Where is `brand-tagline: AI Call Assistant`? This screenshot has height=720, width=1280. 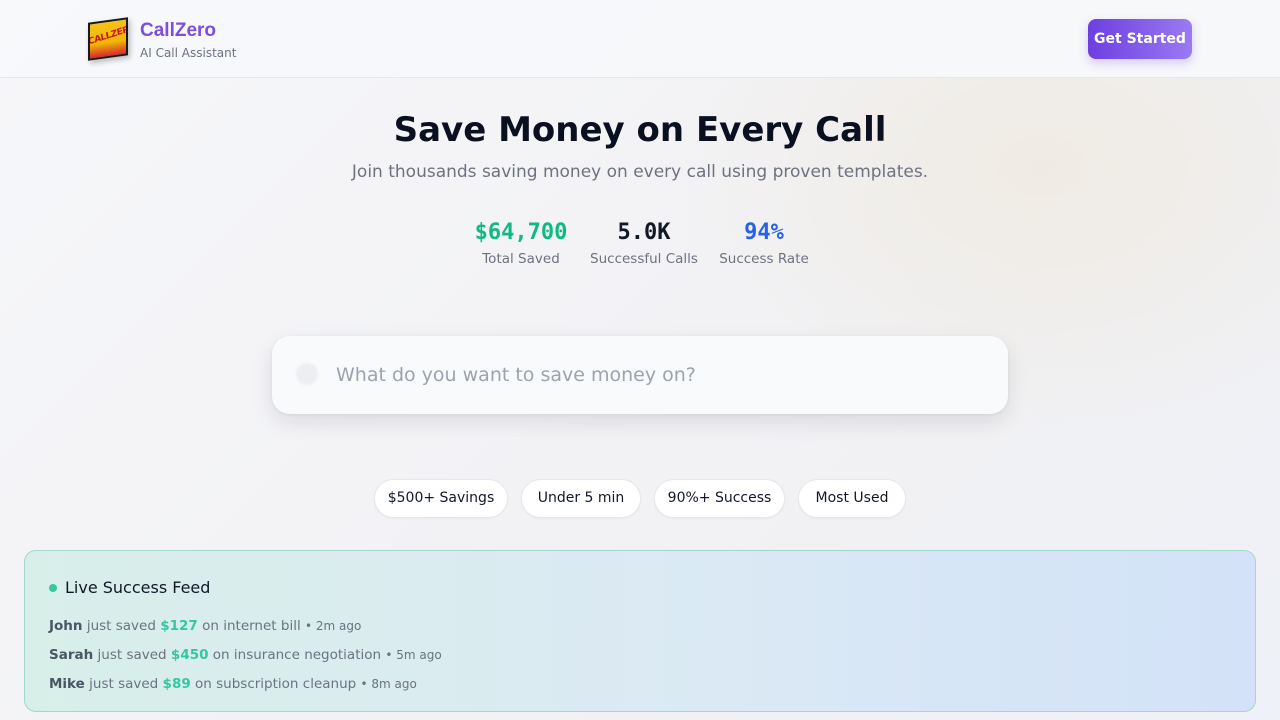 brand-tagline: AI Call Assistant is located at coordinates (188, 53).